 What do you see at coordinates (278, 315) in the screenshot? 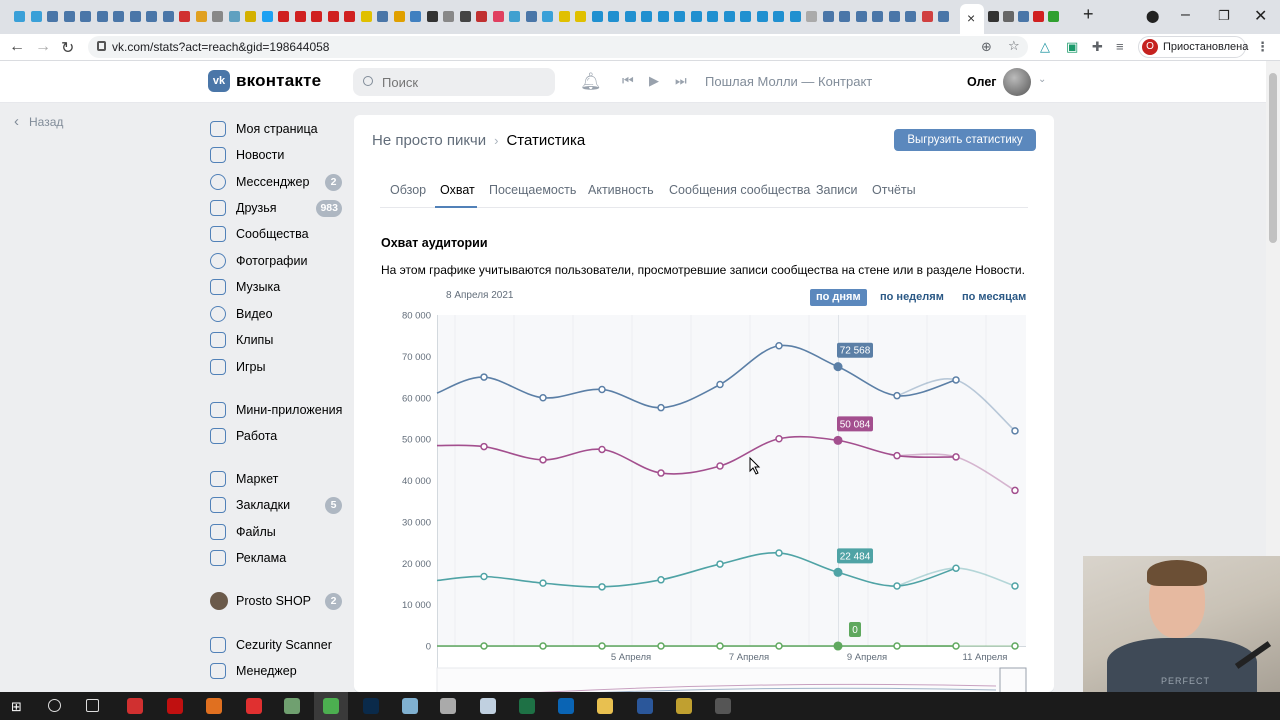
I see `sidebar-item: Видео` at bounding box center [278, 315].